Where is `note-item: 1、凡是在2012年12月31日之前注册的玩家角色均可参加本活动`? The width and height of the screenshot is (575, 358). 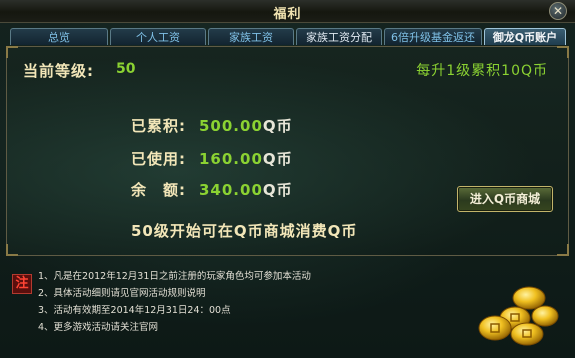 note-item: 1、凡是在2012年12月31日之前注册的玩家角色均可参加本活动 is located at coordinates (174, 276).